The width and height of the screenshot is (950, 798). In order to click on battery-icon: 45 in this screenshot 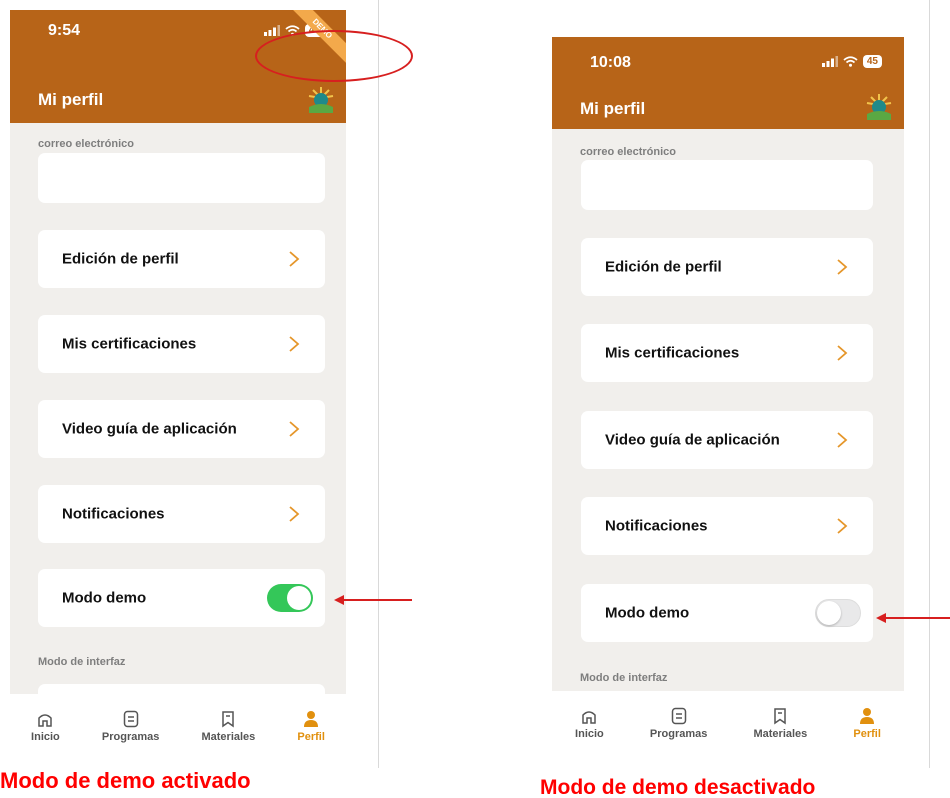, I will do `click(872, 61)`.